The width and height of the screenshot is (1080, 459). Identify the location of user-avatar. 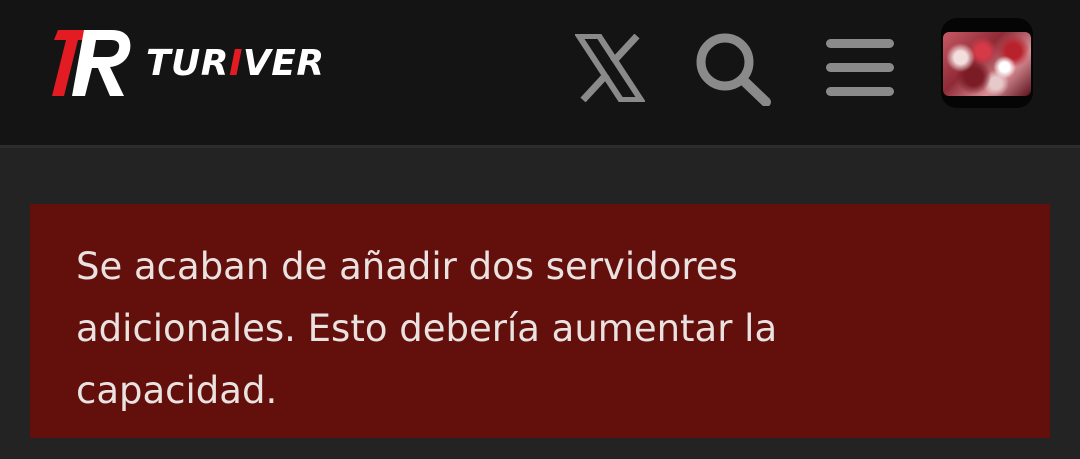
(987, 63).